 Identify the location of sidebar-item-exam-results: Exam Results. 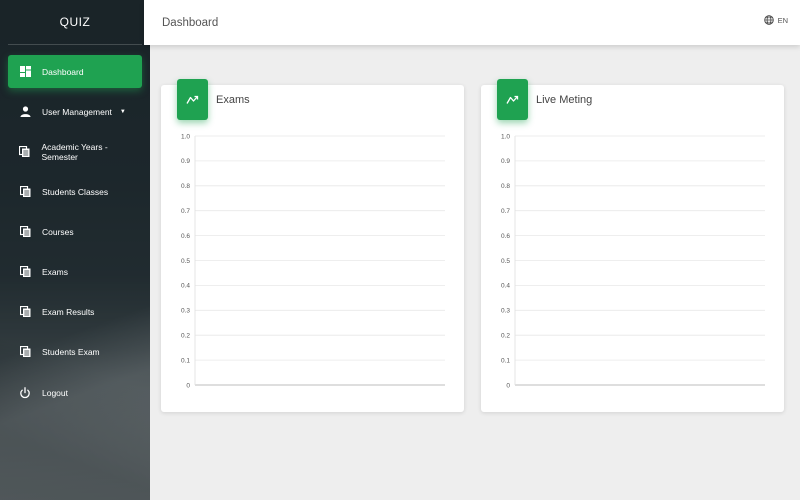
(75, 311).